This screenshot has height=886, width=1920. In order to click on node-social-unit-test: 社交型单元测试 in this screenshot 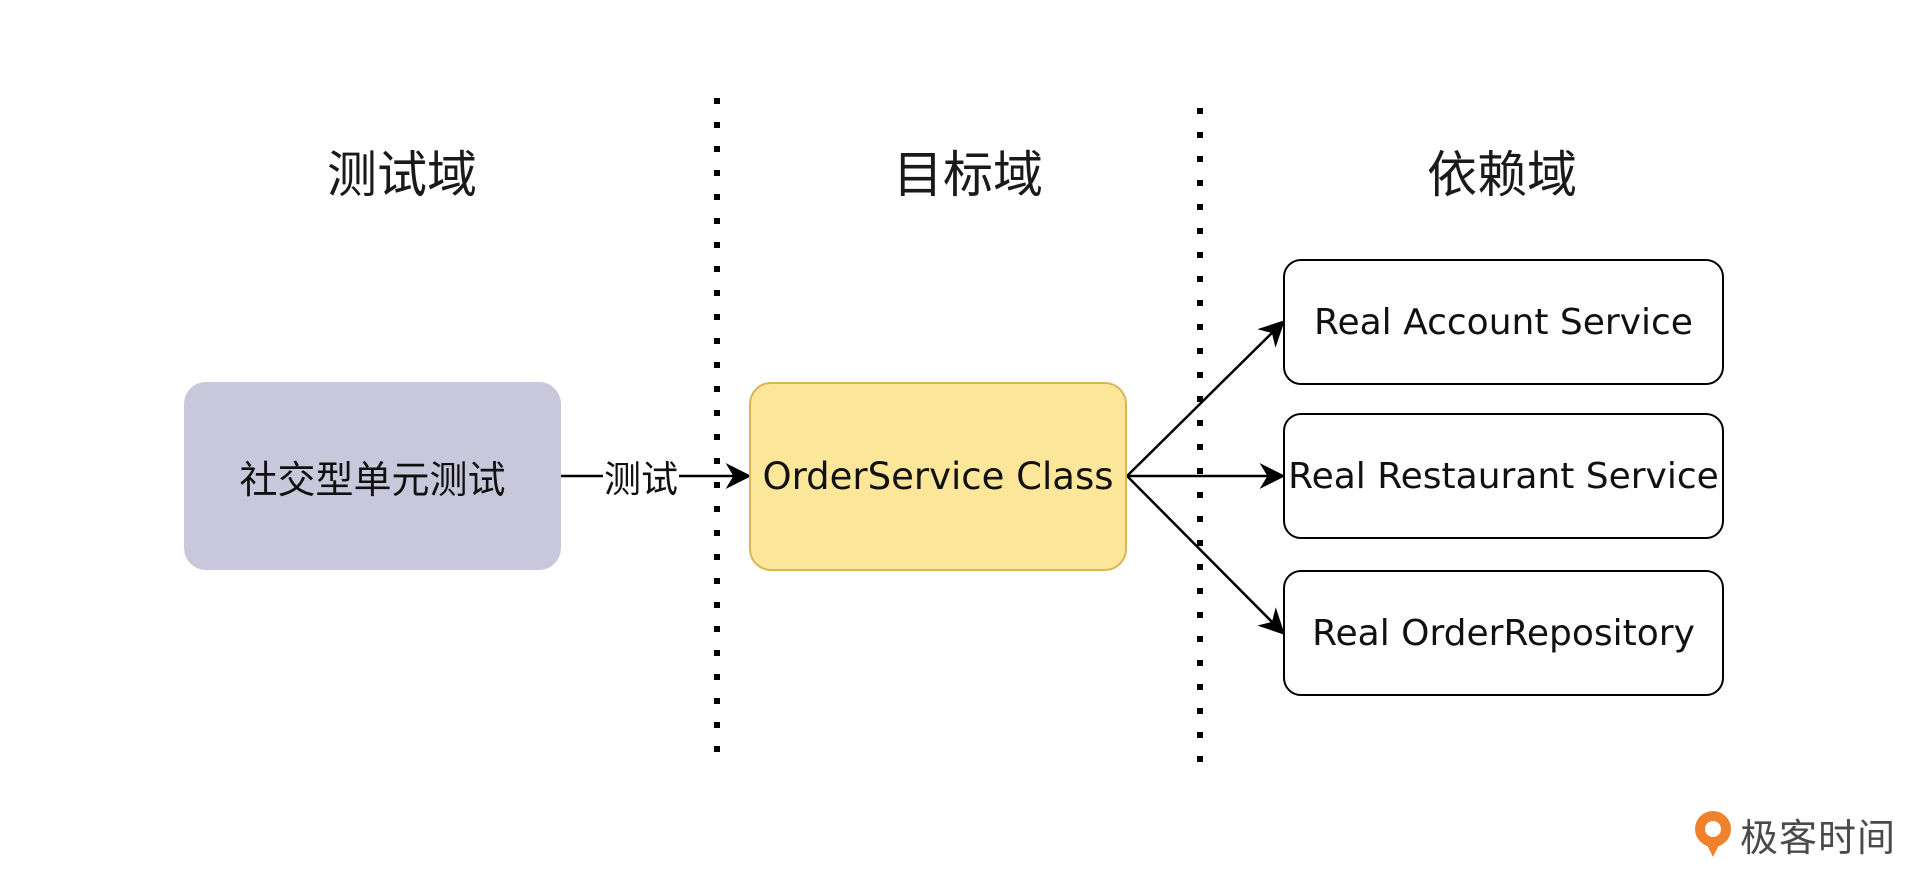, I will do `click(372, 476)`.